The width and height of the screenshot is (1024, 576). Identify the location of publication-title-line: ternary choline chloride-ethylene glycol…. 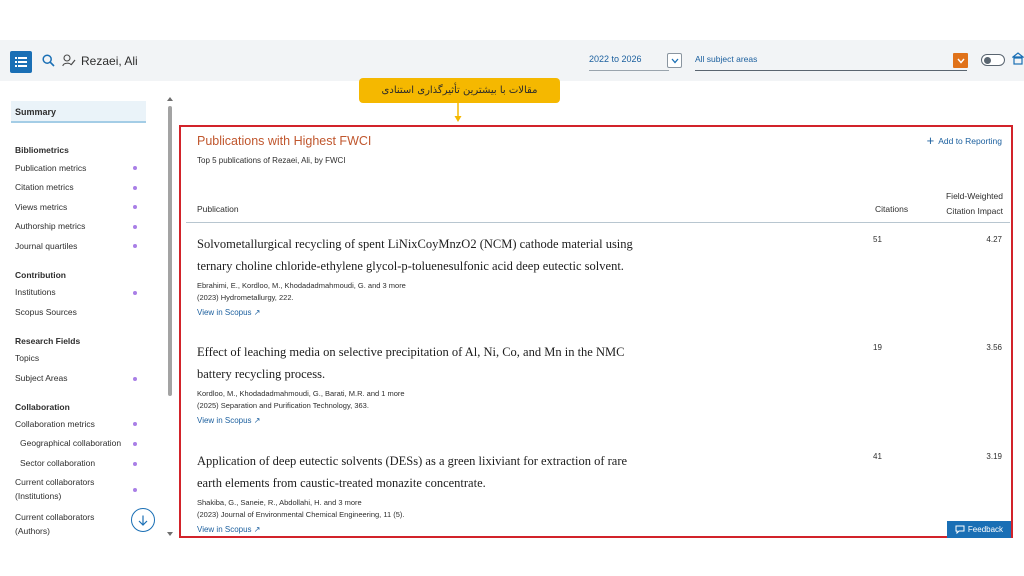
(410, 266).